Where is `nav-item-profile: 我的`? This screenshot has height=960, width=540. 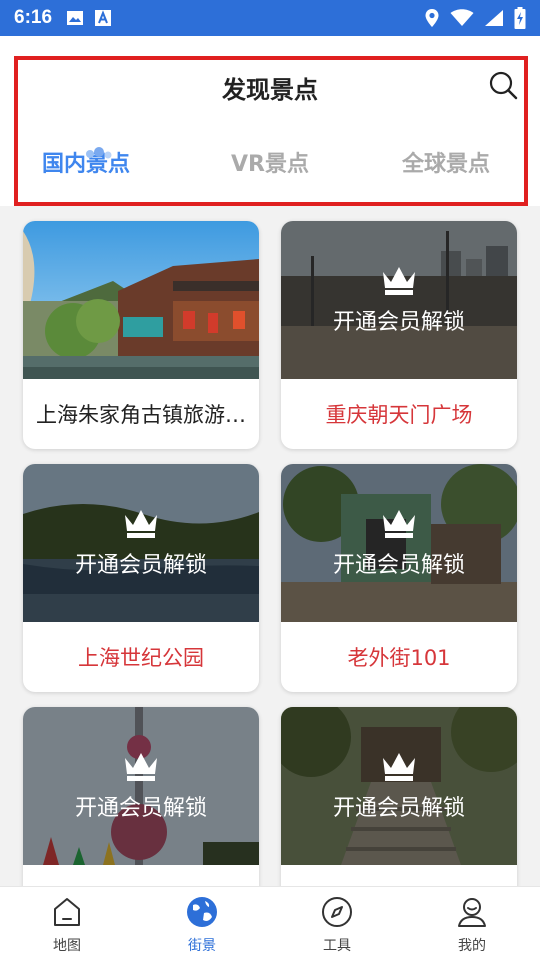 nav-item-profile: 我的 is located at coordinates (472, 925).